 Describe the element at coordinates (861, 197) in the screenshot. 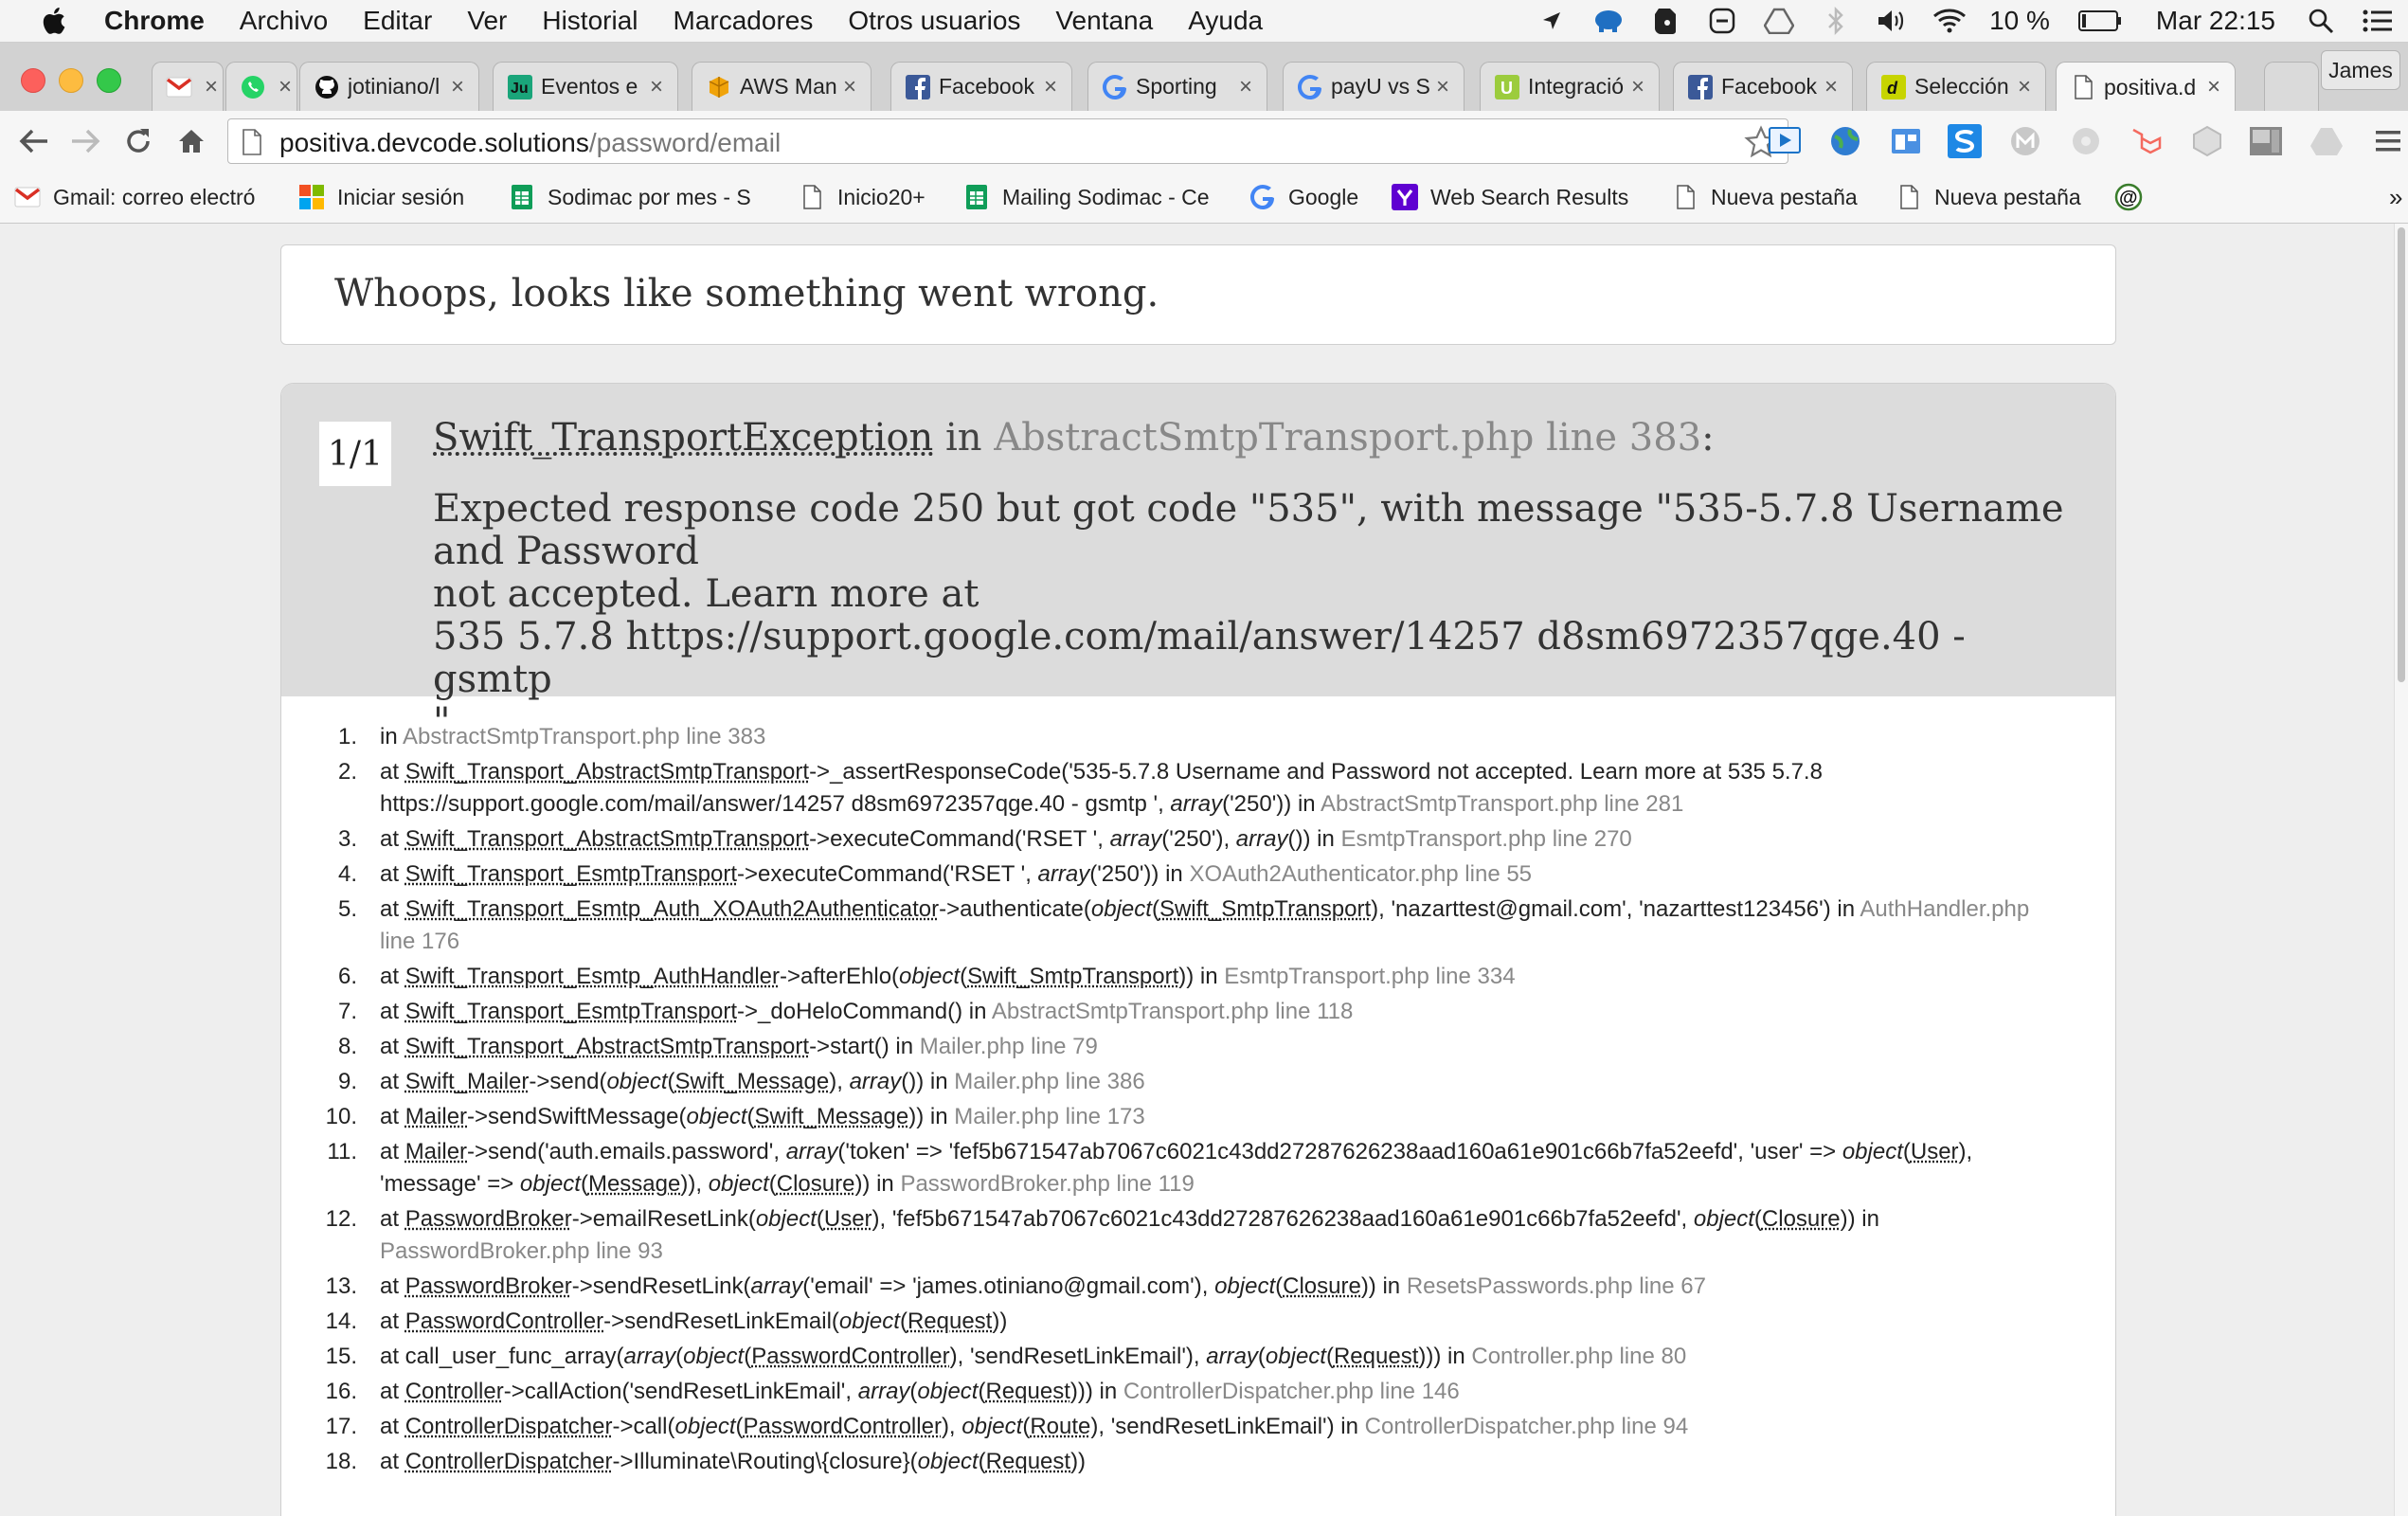

I see `bookmark-inicio20: Inicio20+` at that location.